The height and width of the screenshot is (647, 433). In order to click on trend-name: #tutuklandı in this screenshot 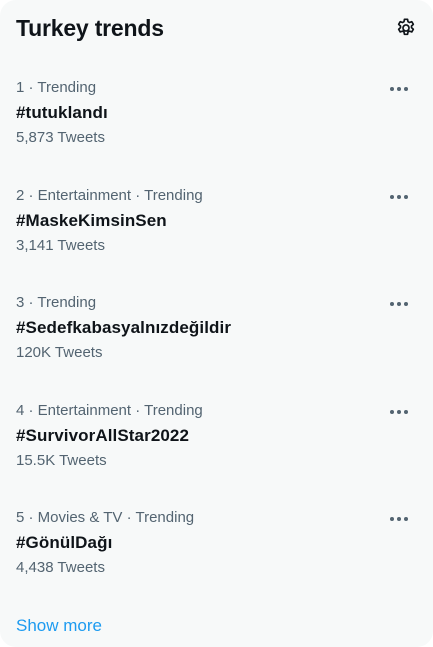, I will do `click(62, 112)`.